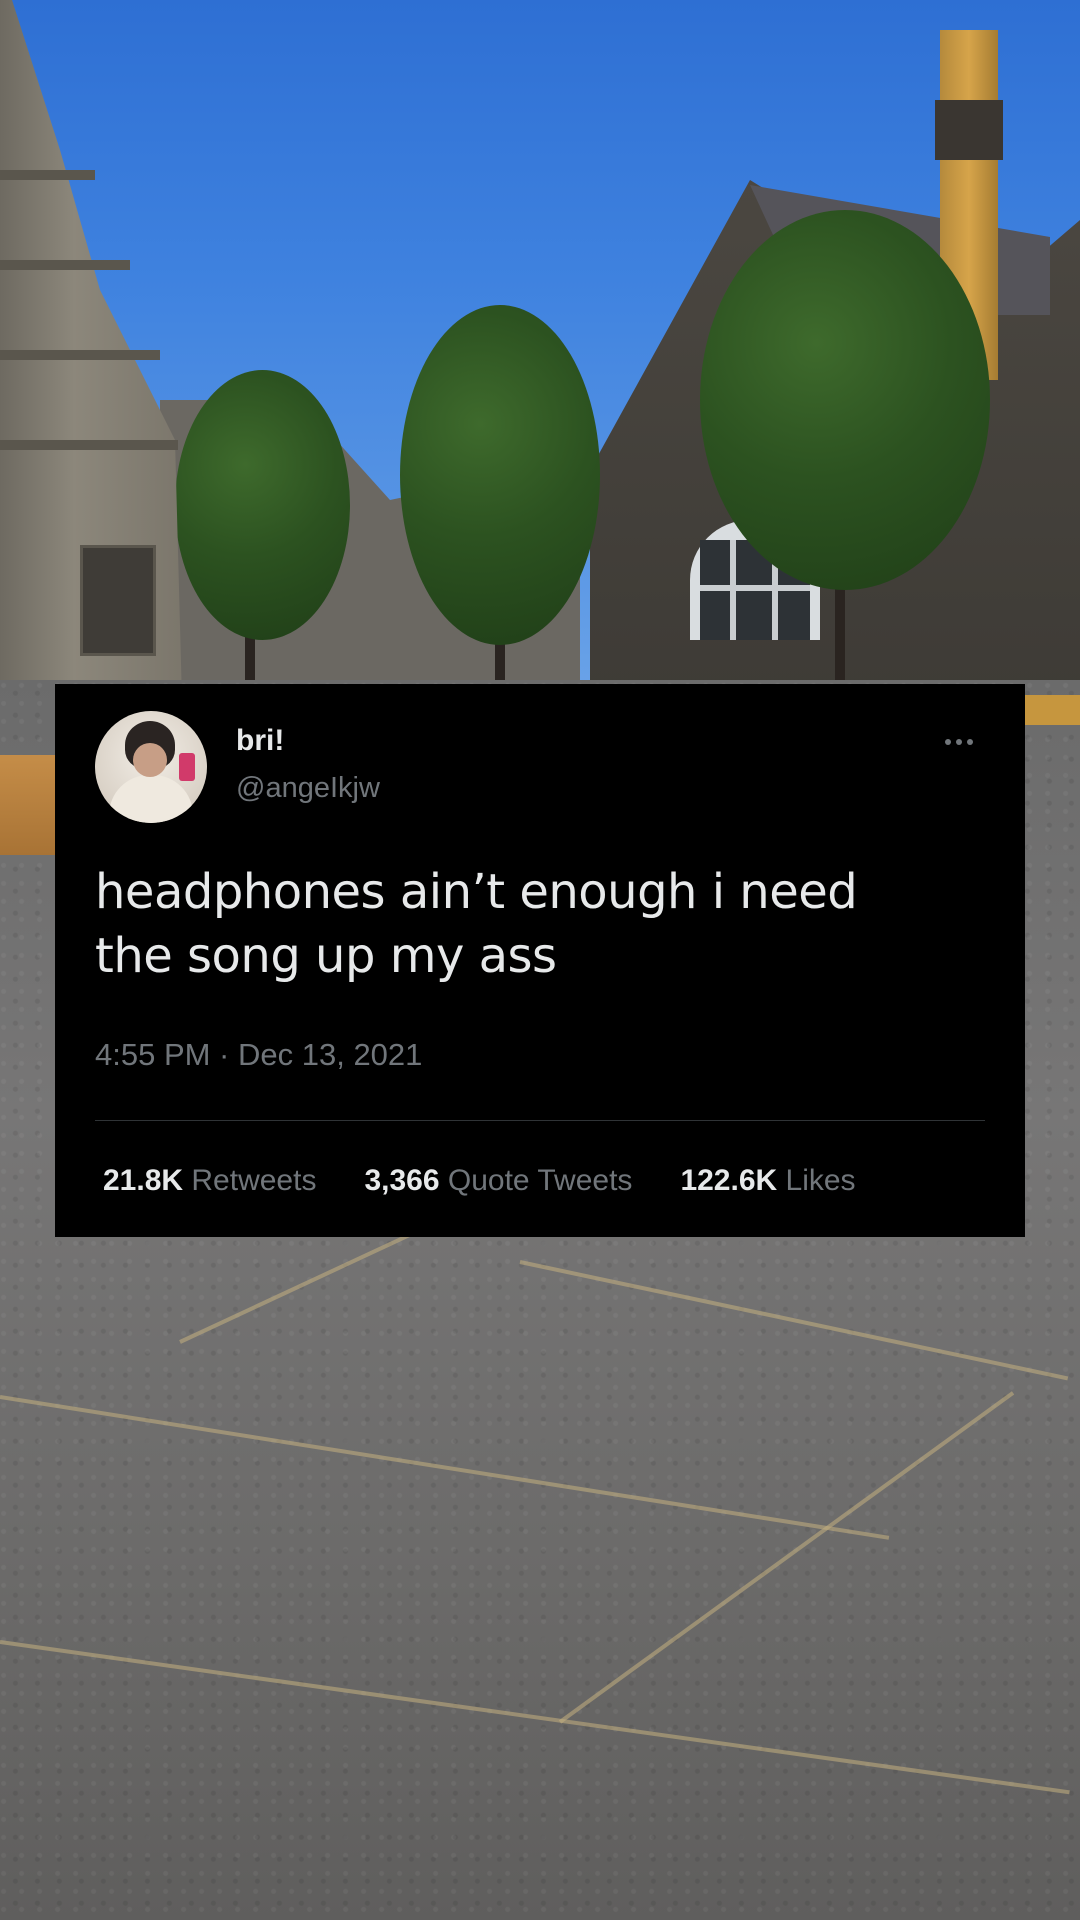  What do you see at coordinates (406, 1180) in the screenshot?
I see `quote-tweets-count: 3,366` at bounding box center [406, 1180].